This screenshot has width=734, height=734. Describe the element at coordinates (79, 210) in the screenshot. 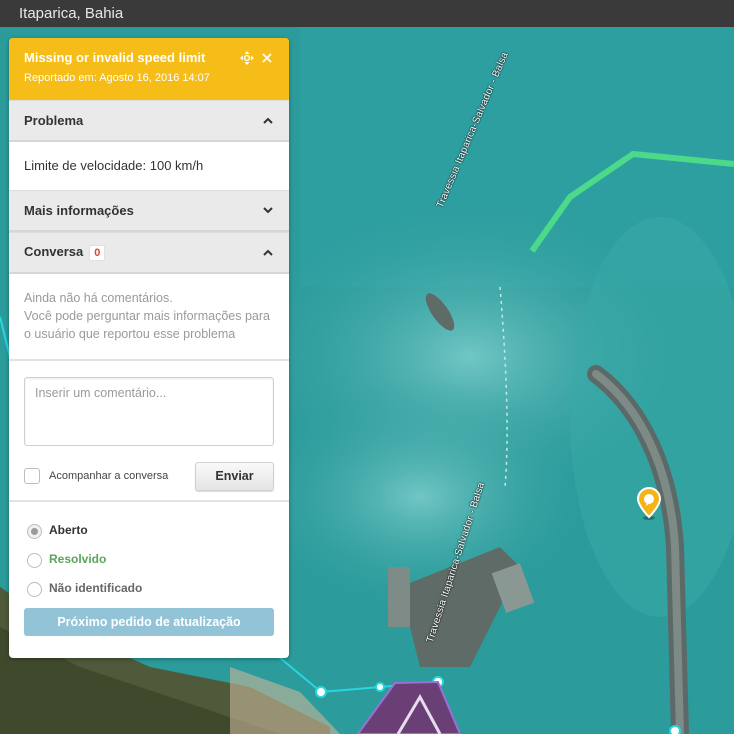

I see `section-more-info-label: Mais informações` at that location.